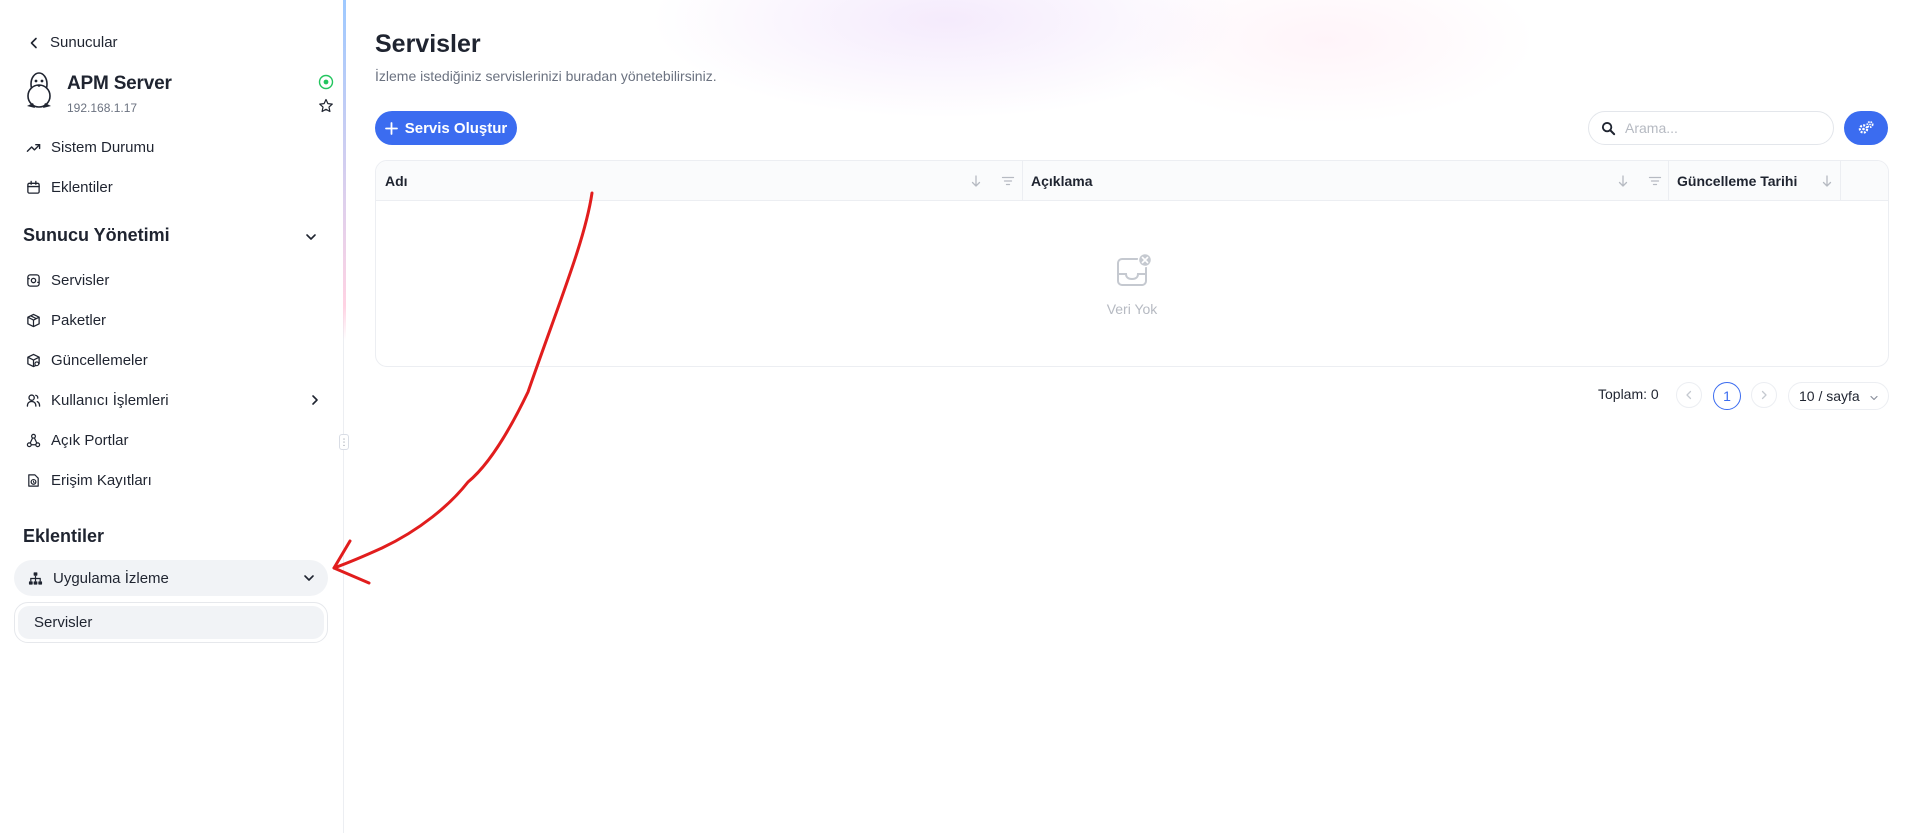 The width and height of the screenshot is (1919, 833). I want to click on nav-acik-portlar: Açık Portlar, so click(174, 440).